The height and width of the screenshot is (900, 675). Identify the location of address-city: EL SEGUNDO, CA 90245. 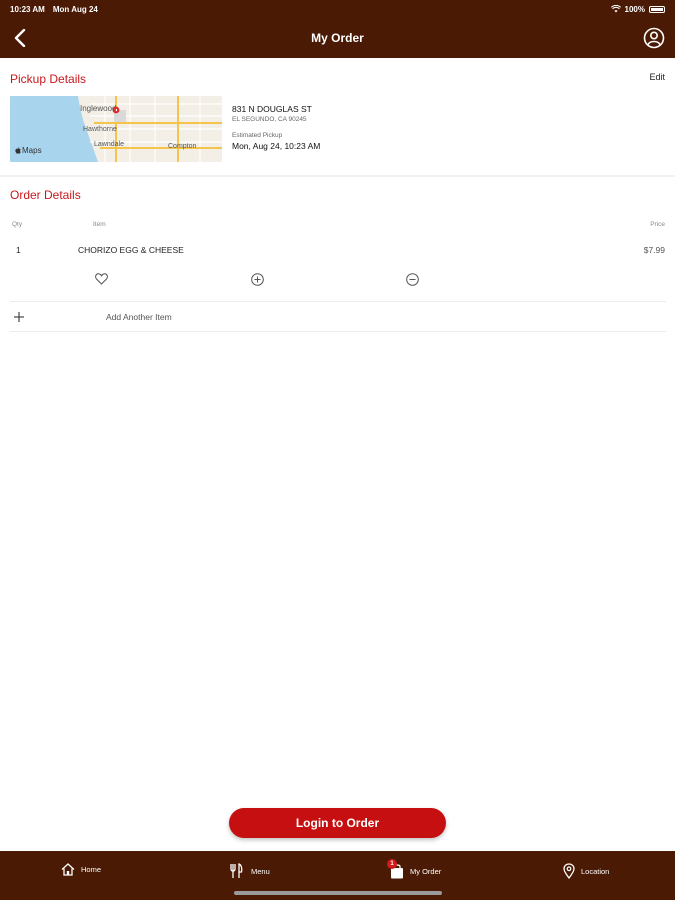
(269, 119).